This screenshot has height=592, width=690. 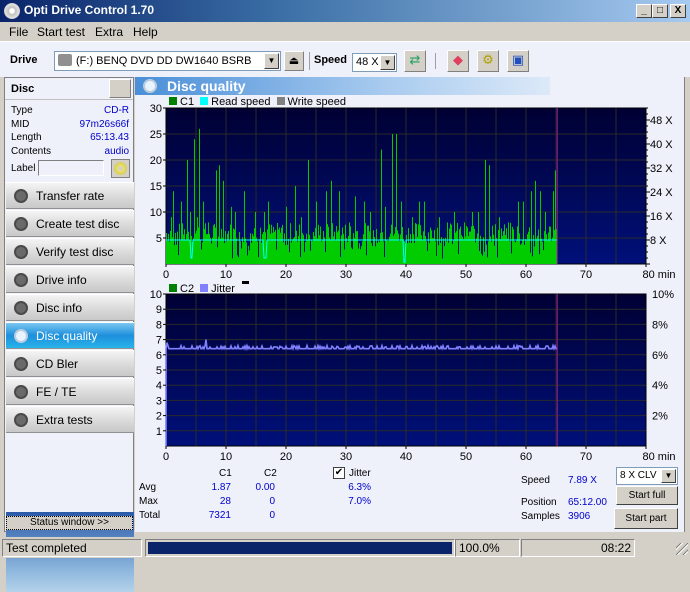 I want to click on nav-extra-tests: Extra tests, so click(x=70, y=419).